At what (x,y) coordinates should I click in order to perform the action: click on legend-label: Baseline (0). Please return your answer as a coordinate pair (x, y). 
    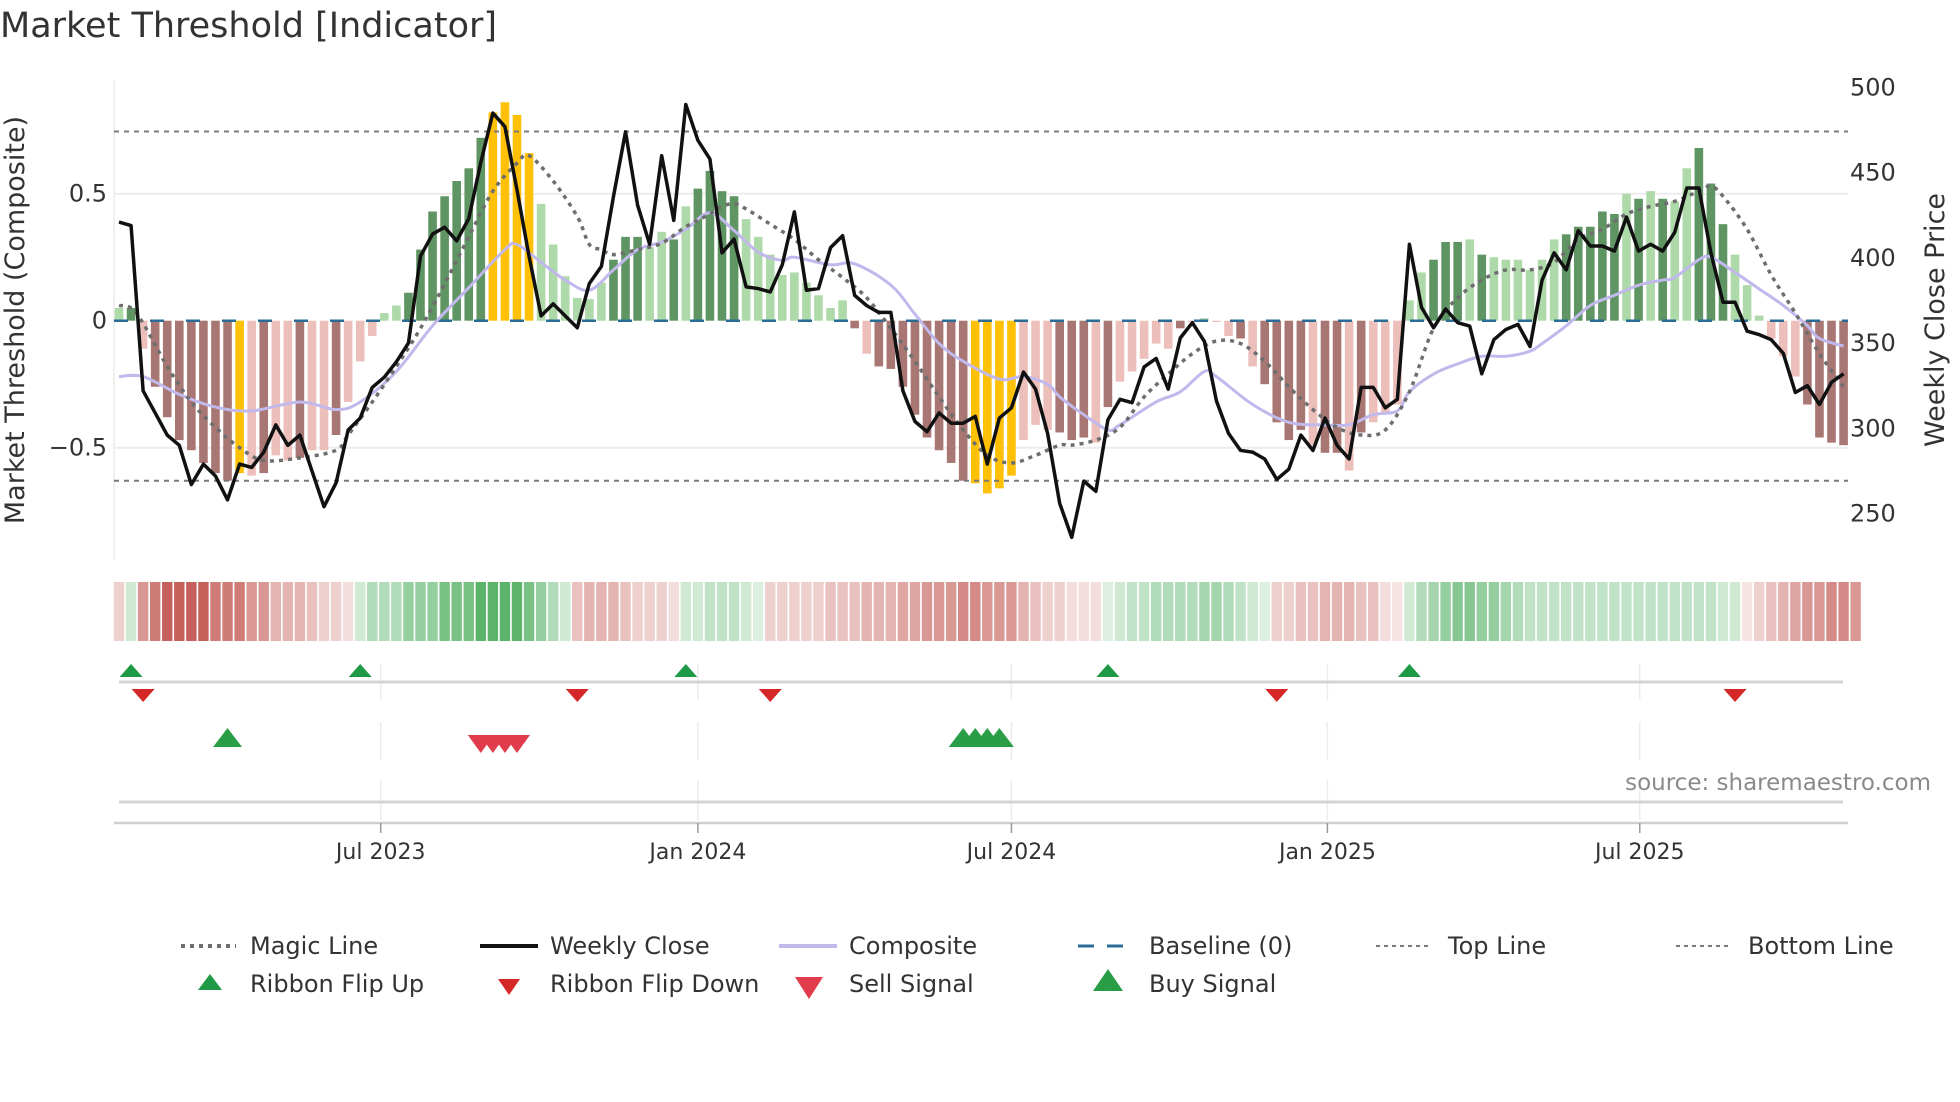
    Looking at the image, I should click on (1221, 946).